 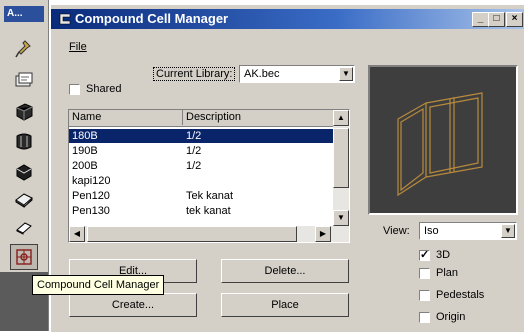 I want to click on scroll-right-icon: ▶, so click(x=323, y=234).